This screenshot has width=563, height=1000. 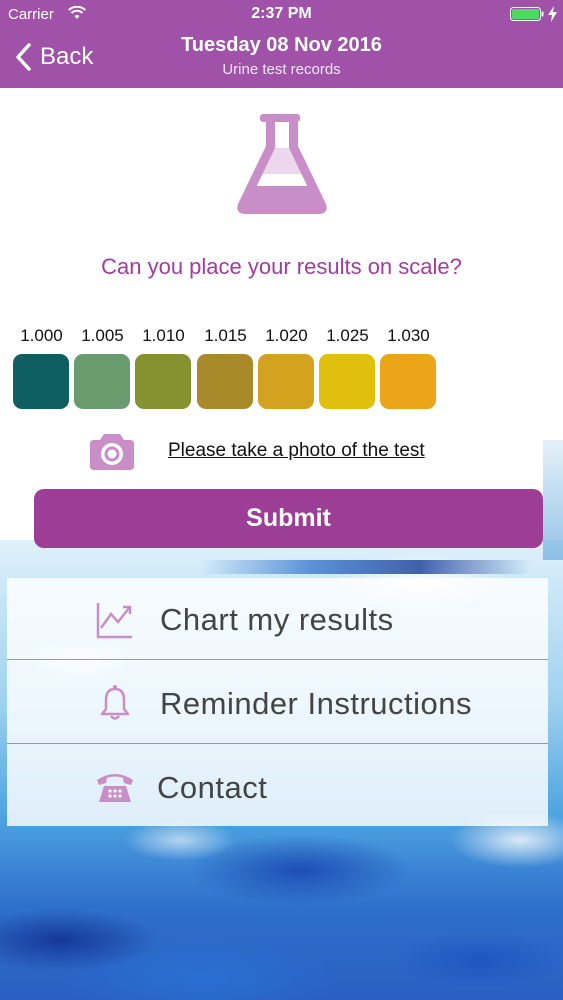 I want to click on submit-button: Submit, so click(x=288, y=518).